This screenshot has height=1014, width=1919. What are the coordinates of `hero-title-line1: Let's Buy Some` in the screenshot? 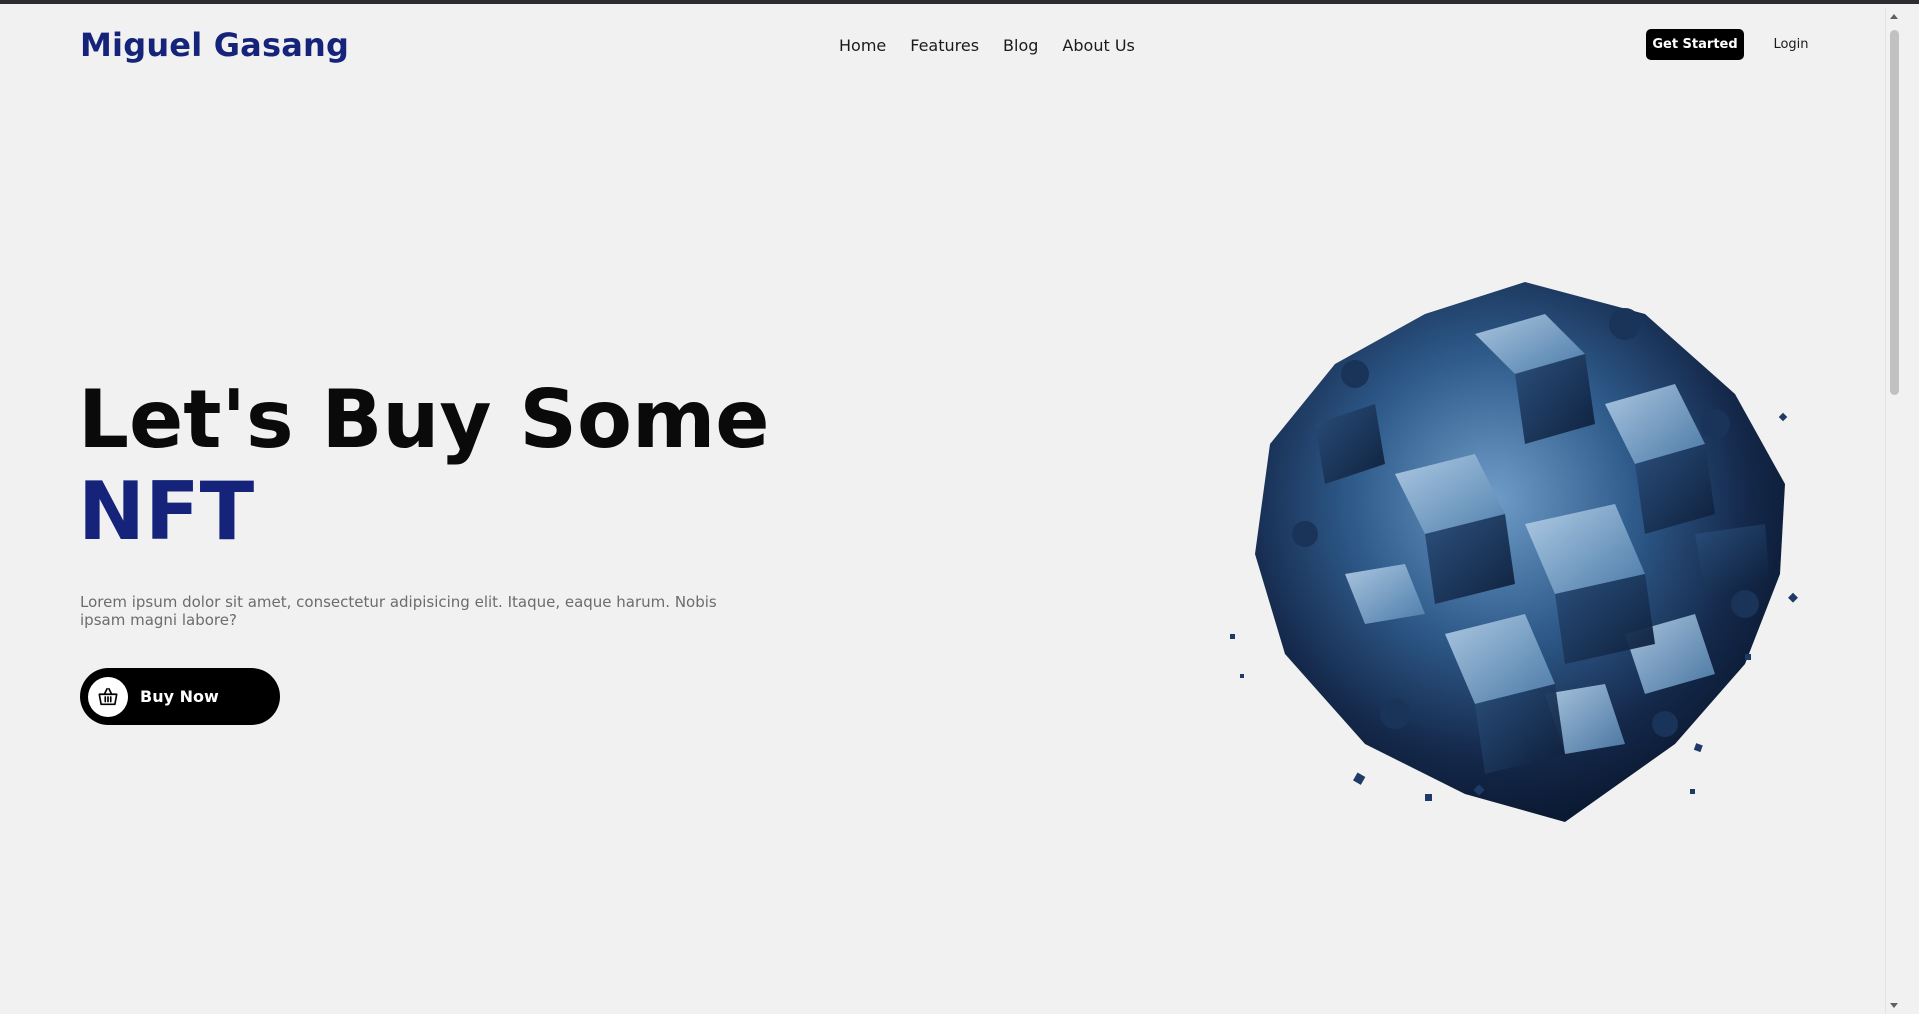 It's located at (424, 419).